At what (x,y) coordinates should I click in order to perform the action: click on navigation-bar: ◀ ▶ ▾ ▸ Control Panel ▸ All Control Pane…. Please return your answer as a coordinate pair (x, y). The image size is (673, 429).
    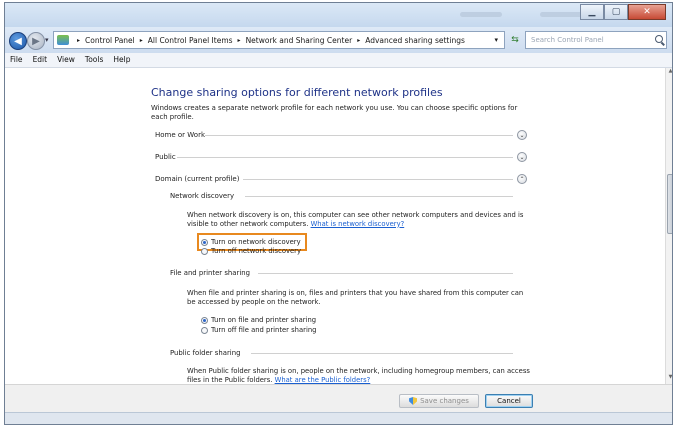
    Looking at the image, I should click on (338, 40).